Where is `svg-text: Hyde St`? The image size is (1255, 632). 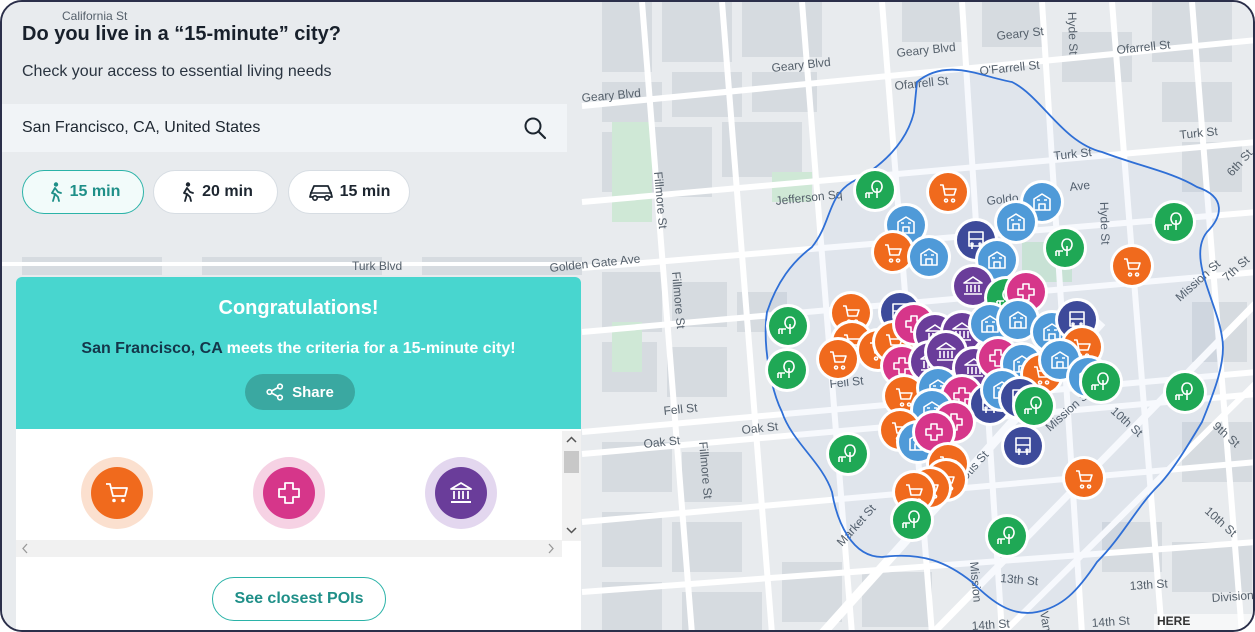
svg-text: Hyde St is located at coordinates (1073, 34).